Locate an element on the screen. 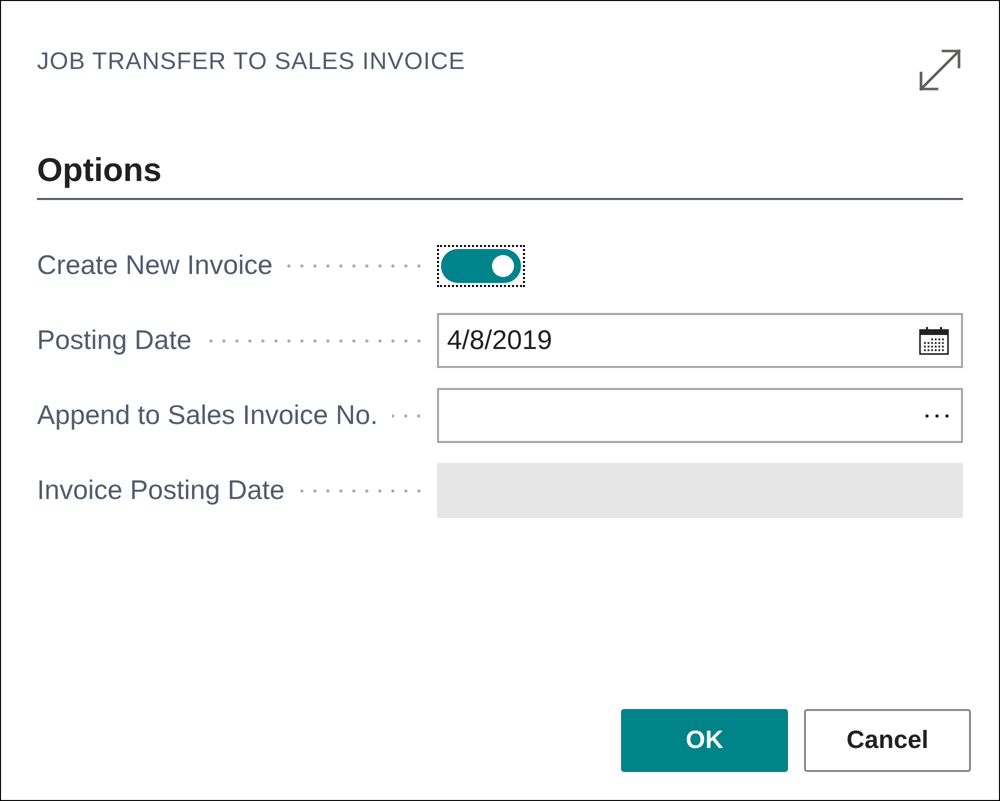  calendar-icon is located at coordinates (934, 340).